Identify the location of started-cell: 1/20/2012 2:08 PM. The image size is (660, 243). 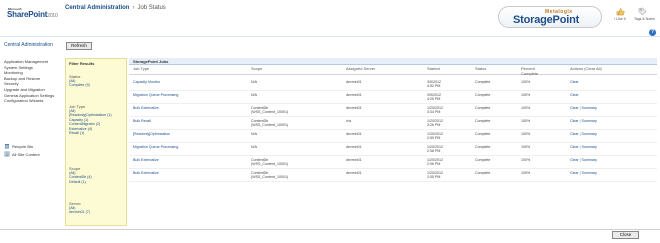
(435, 149).